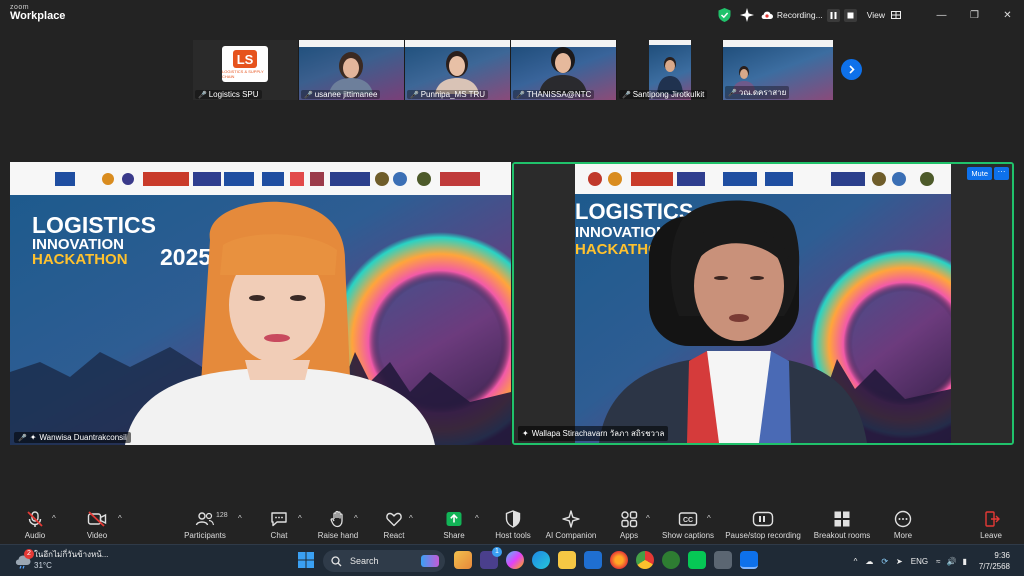 The image size is (1024, 576). What do you see at coordinates (763, 519) in the screenshot?
I see `pause-icon` at bounding box center [763, 519].